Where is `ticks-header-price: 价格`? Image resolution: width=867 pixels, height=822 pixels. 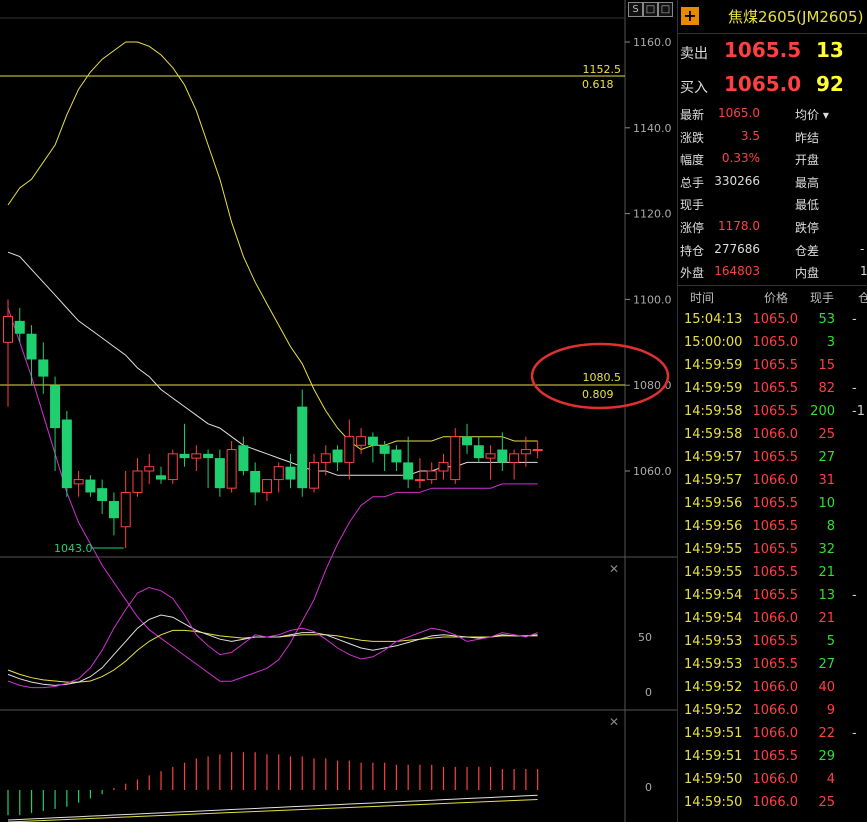 ticks-header-price: 价格 is located at coordinates (776, 298).